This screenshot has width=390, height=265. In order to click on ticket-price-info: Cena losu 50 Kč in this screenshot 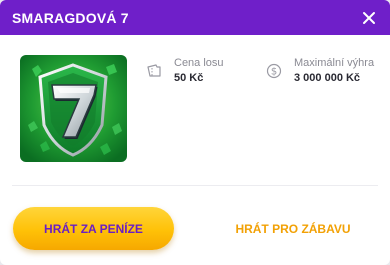, I will do `click(185, 71)`.